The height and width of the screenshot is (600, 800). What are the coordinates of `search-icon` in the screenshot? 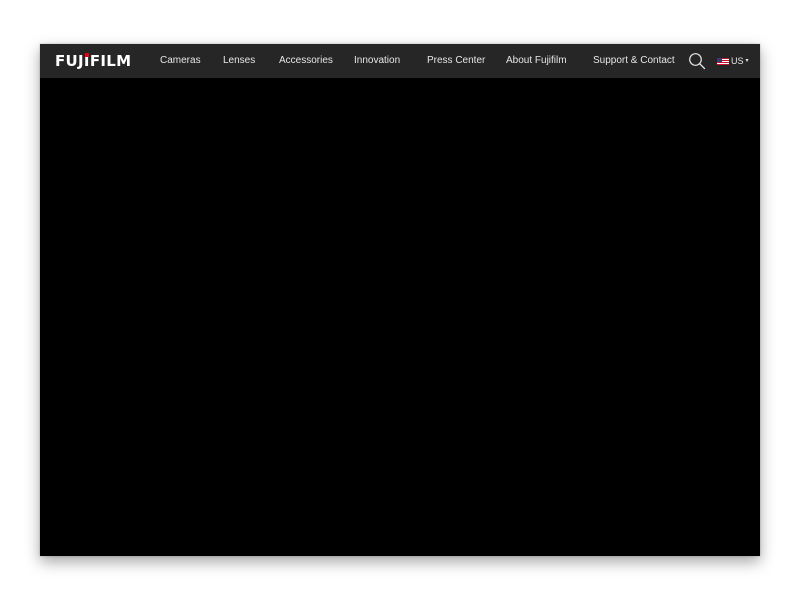 It's located at (697, 61).